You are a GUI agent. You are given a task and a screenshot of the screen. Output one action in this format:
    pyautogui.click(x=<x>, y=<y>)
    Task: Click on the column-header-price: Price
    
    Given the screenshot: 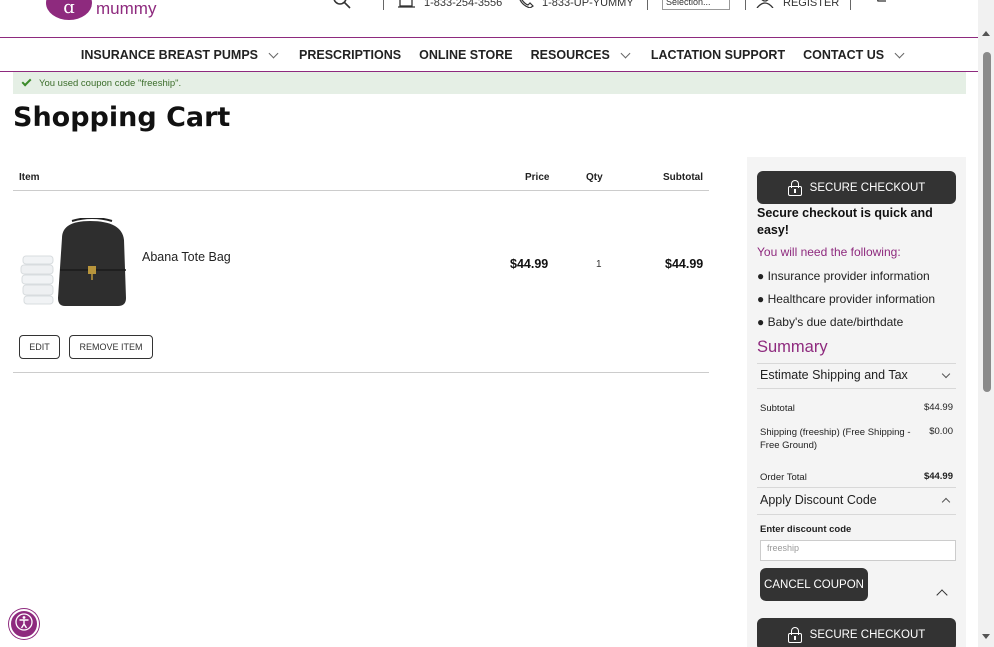 What is the action you would take?
    pyautogui.click(x=537, y=177)
    